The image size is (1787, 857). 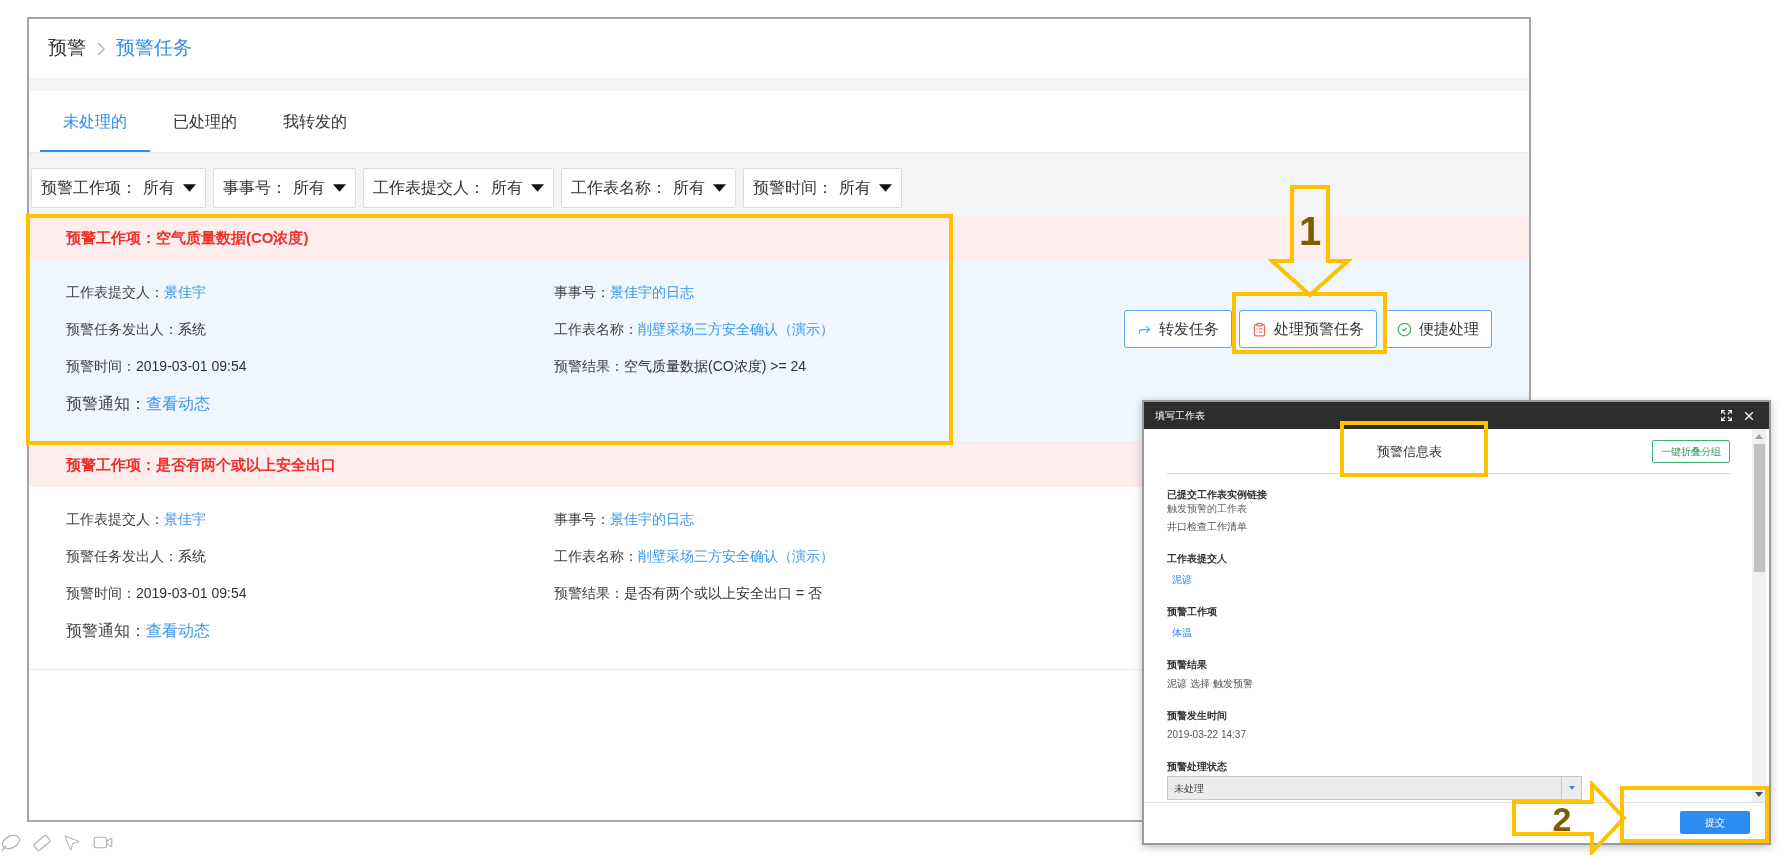 I want to click on pointer-icon, so click(x=71, y=842).